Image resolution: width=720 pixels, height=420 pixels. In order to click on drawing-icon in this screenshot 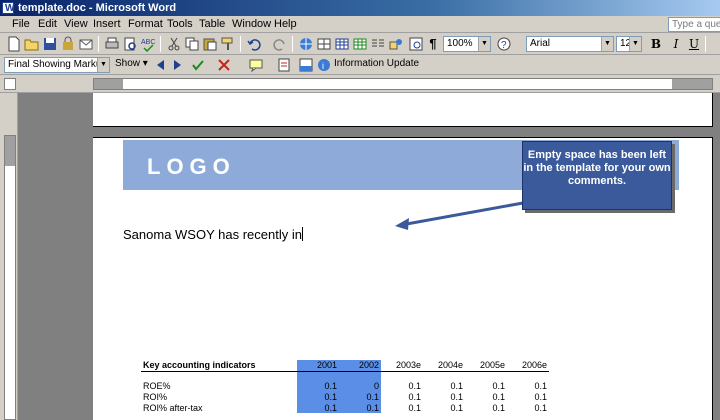, I will do `click(396, 44)`.